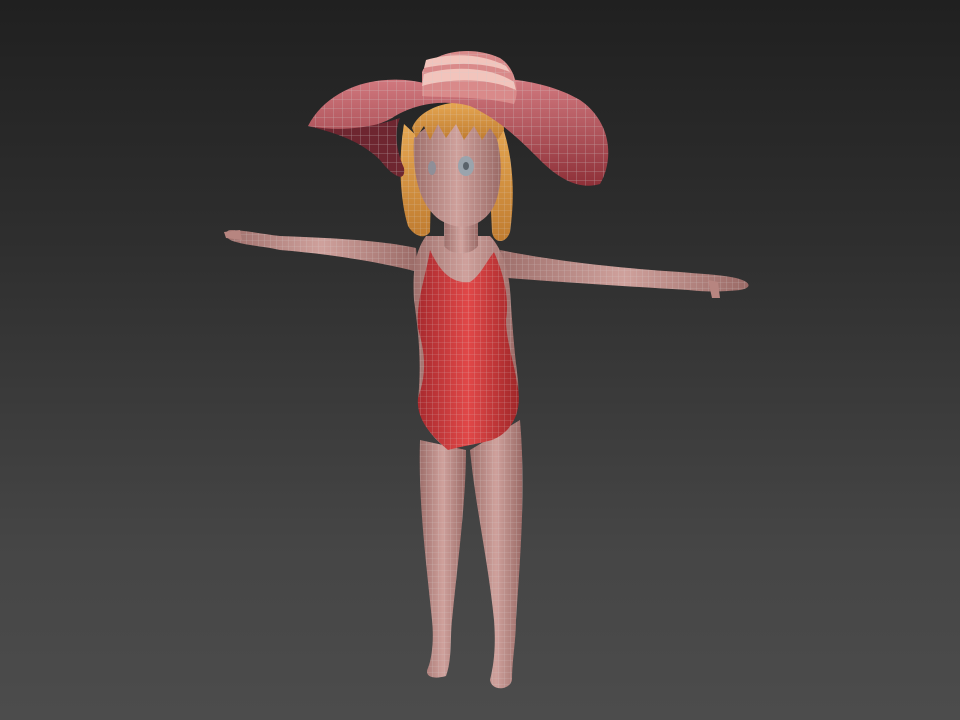 The width and height of the screenshot is (960, 720). I want to click on neck, so click(461, 238).